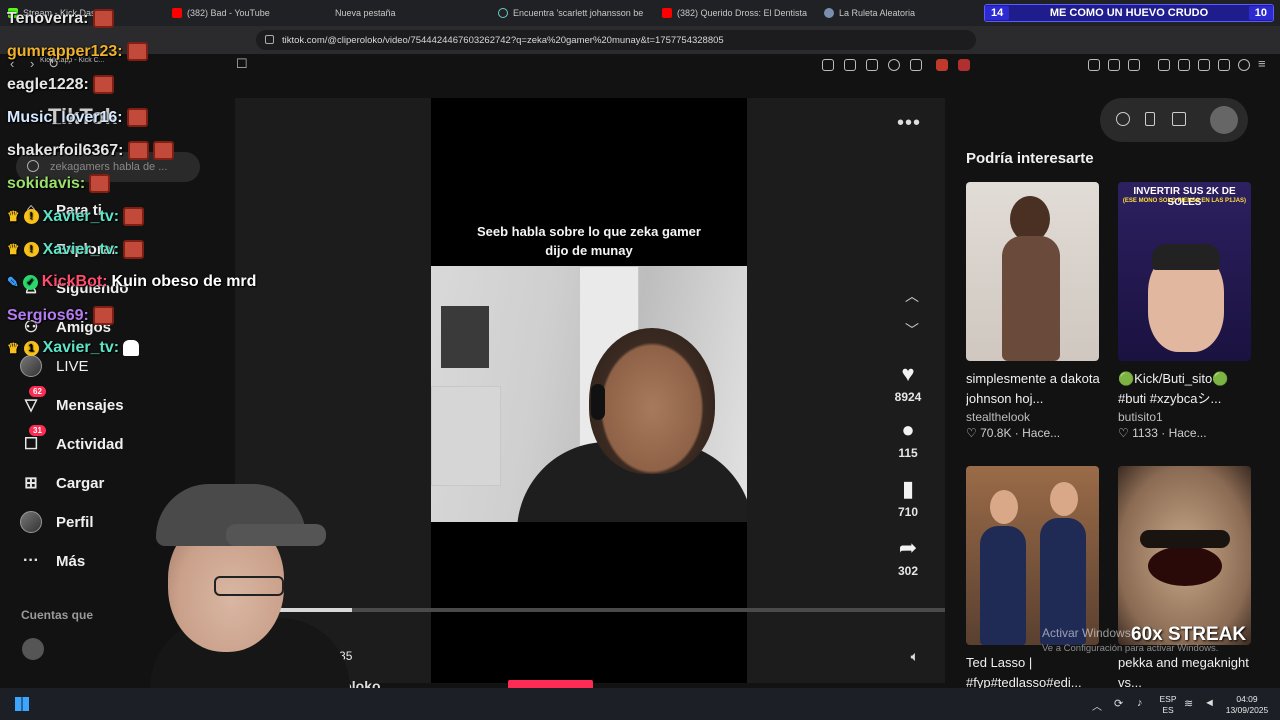 The image size is (1280, 720). Describe the element at coordinates (59, 183) in the screenshot. I see `chat-message: sokidavis:` at that location.